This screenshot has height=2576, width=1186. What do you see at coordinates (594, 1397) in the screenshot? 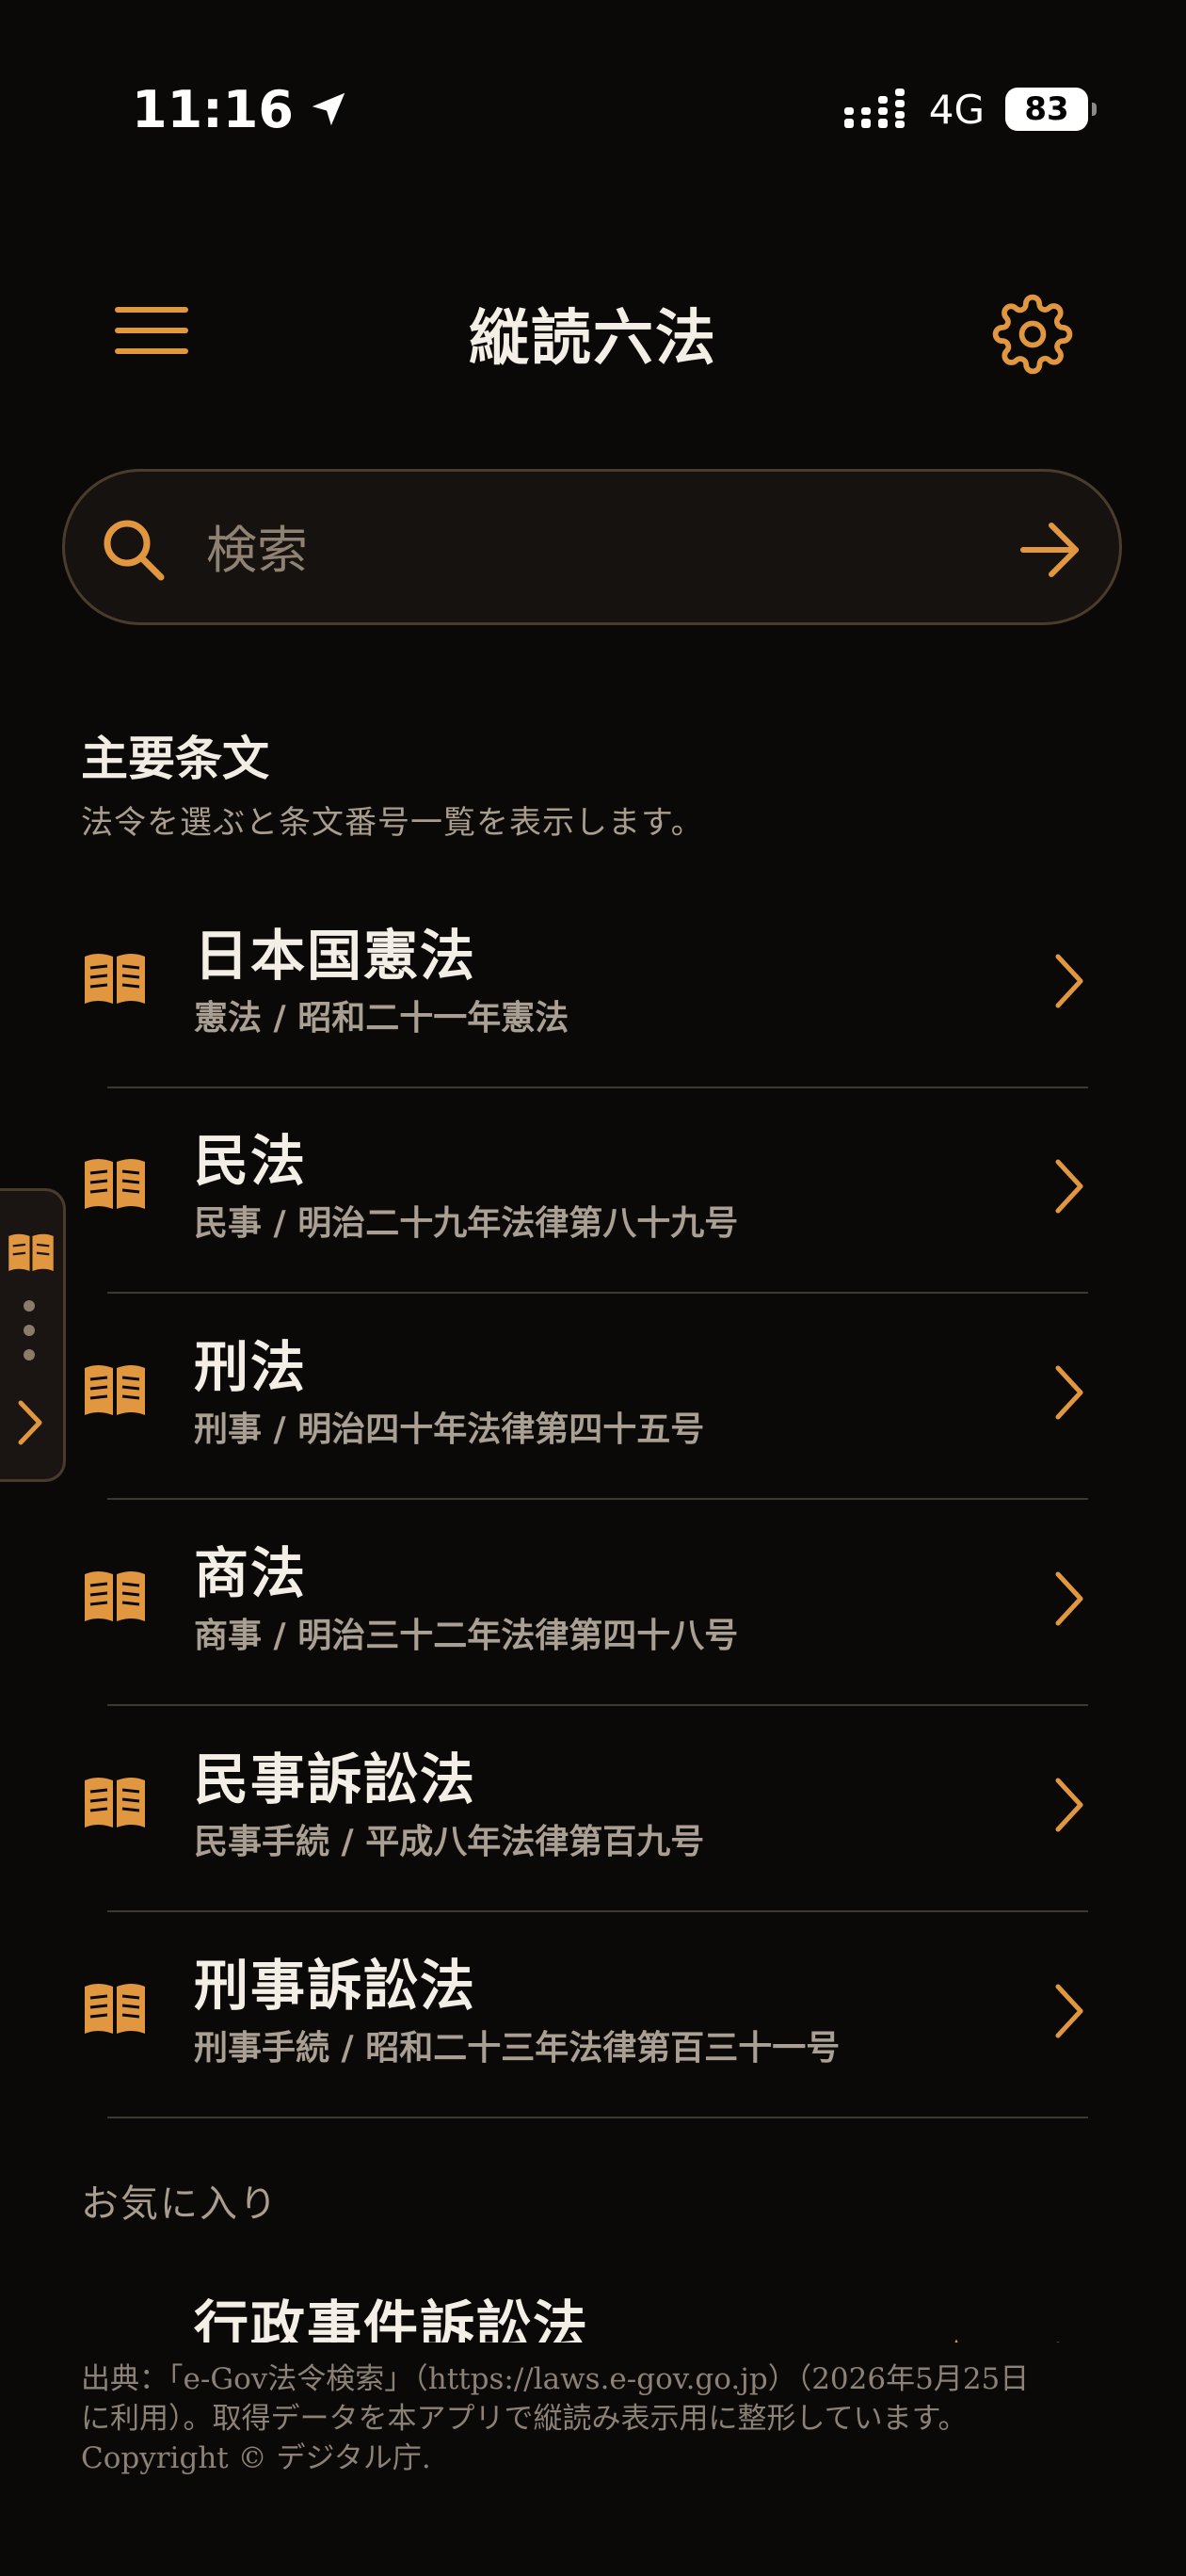
I see `law-item-penal-code: 刑法 刑事 / 明治四十年法律第四十五号` at bounding box center [594, 1397].